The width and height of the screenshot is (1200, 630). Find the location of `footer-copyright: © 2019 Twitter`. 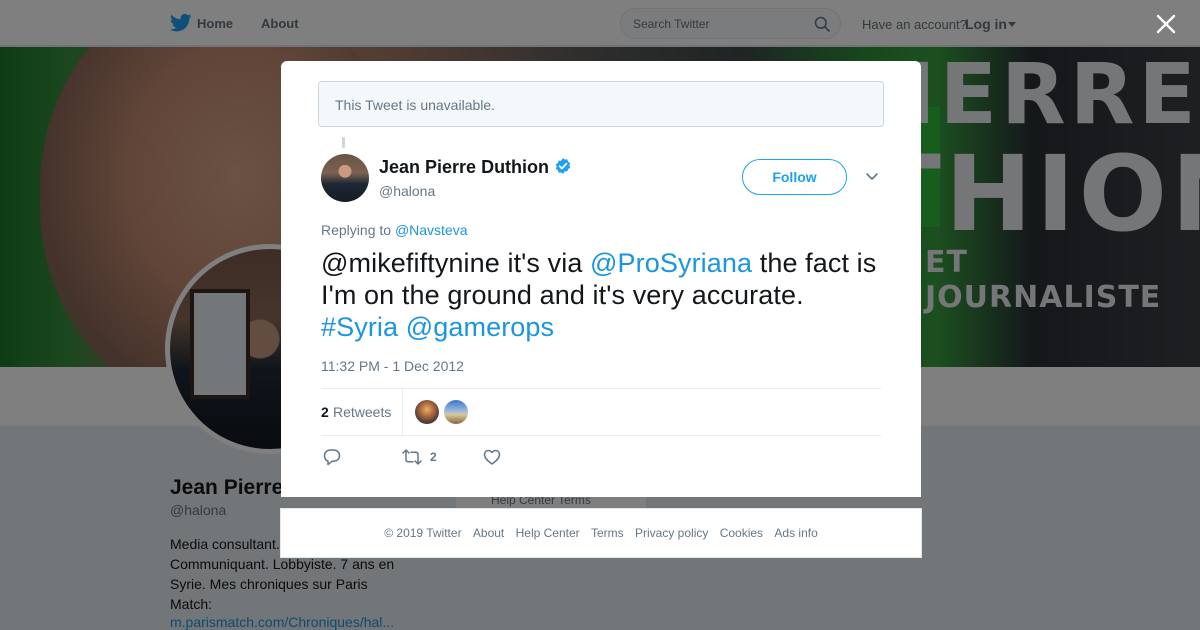

footer-copyright: © 2019 Twitter is located at coordinates (423, 533).